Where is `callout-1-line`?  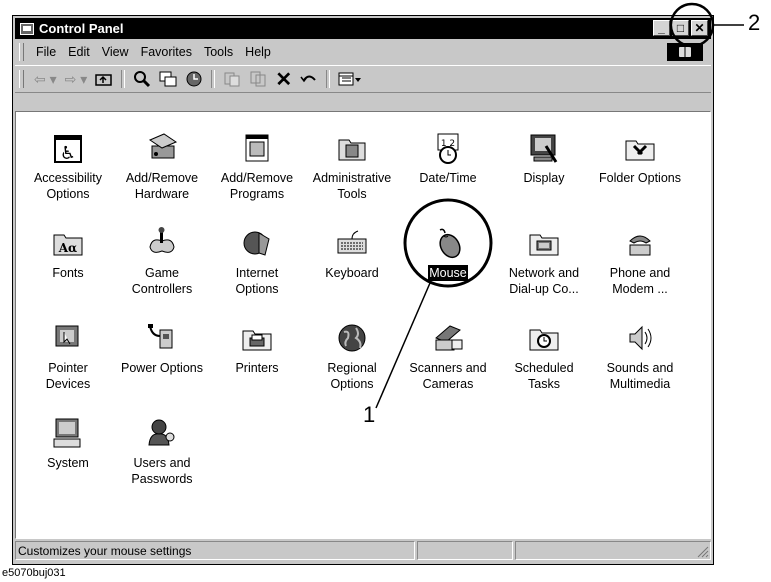
callout-1-line is located at coordinates (403, 345).